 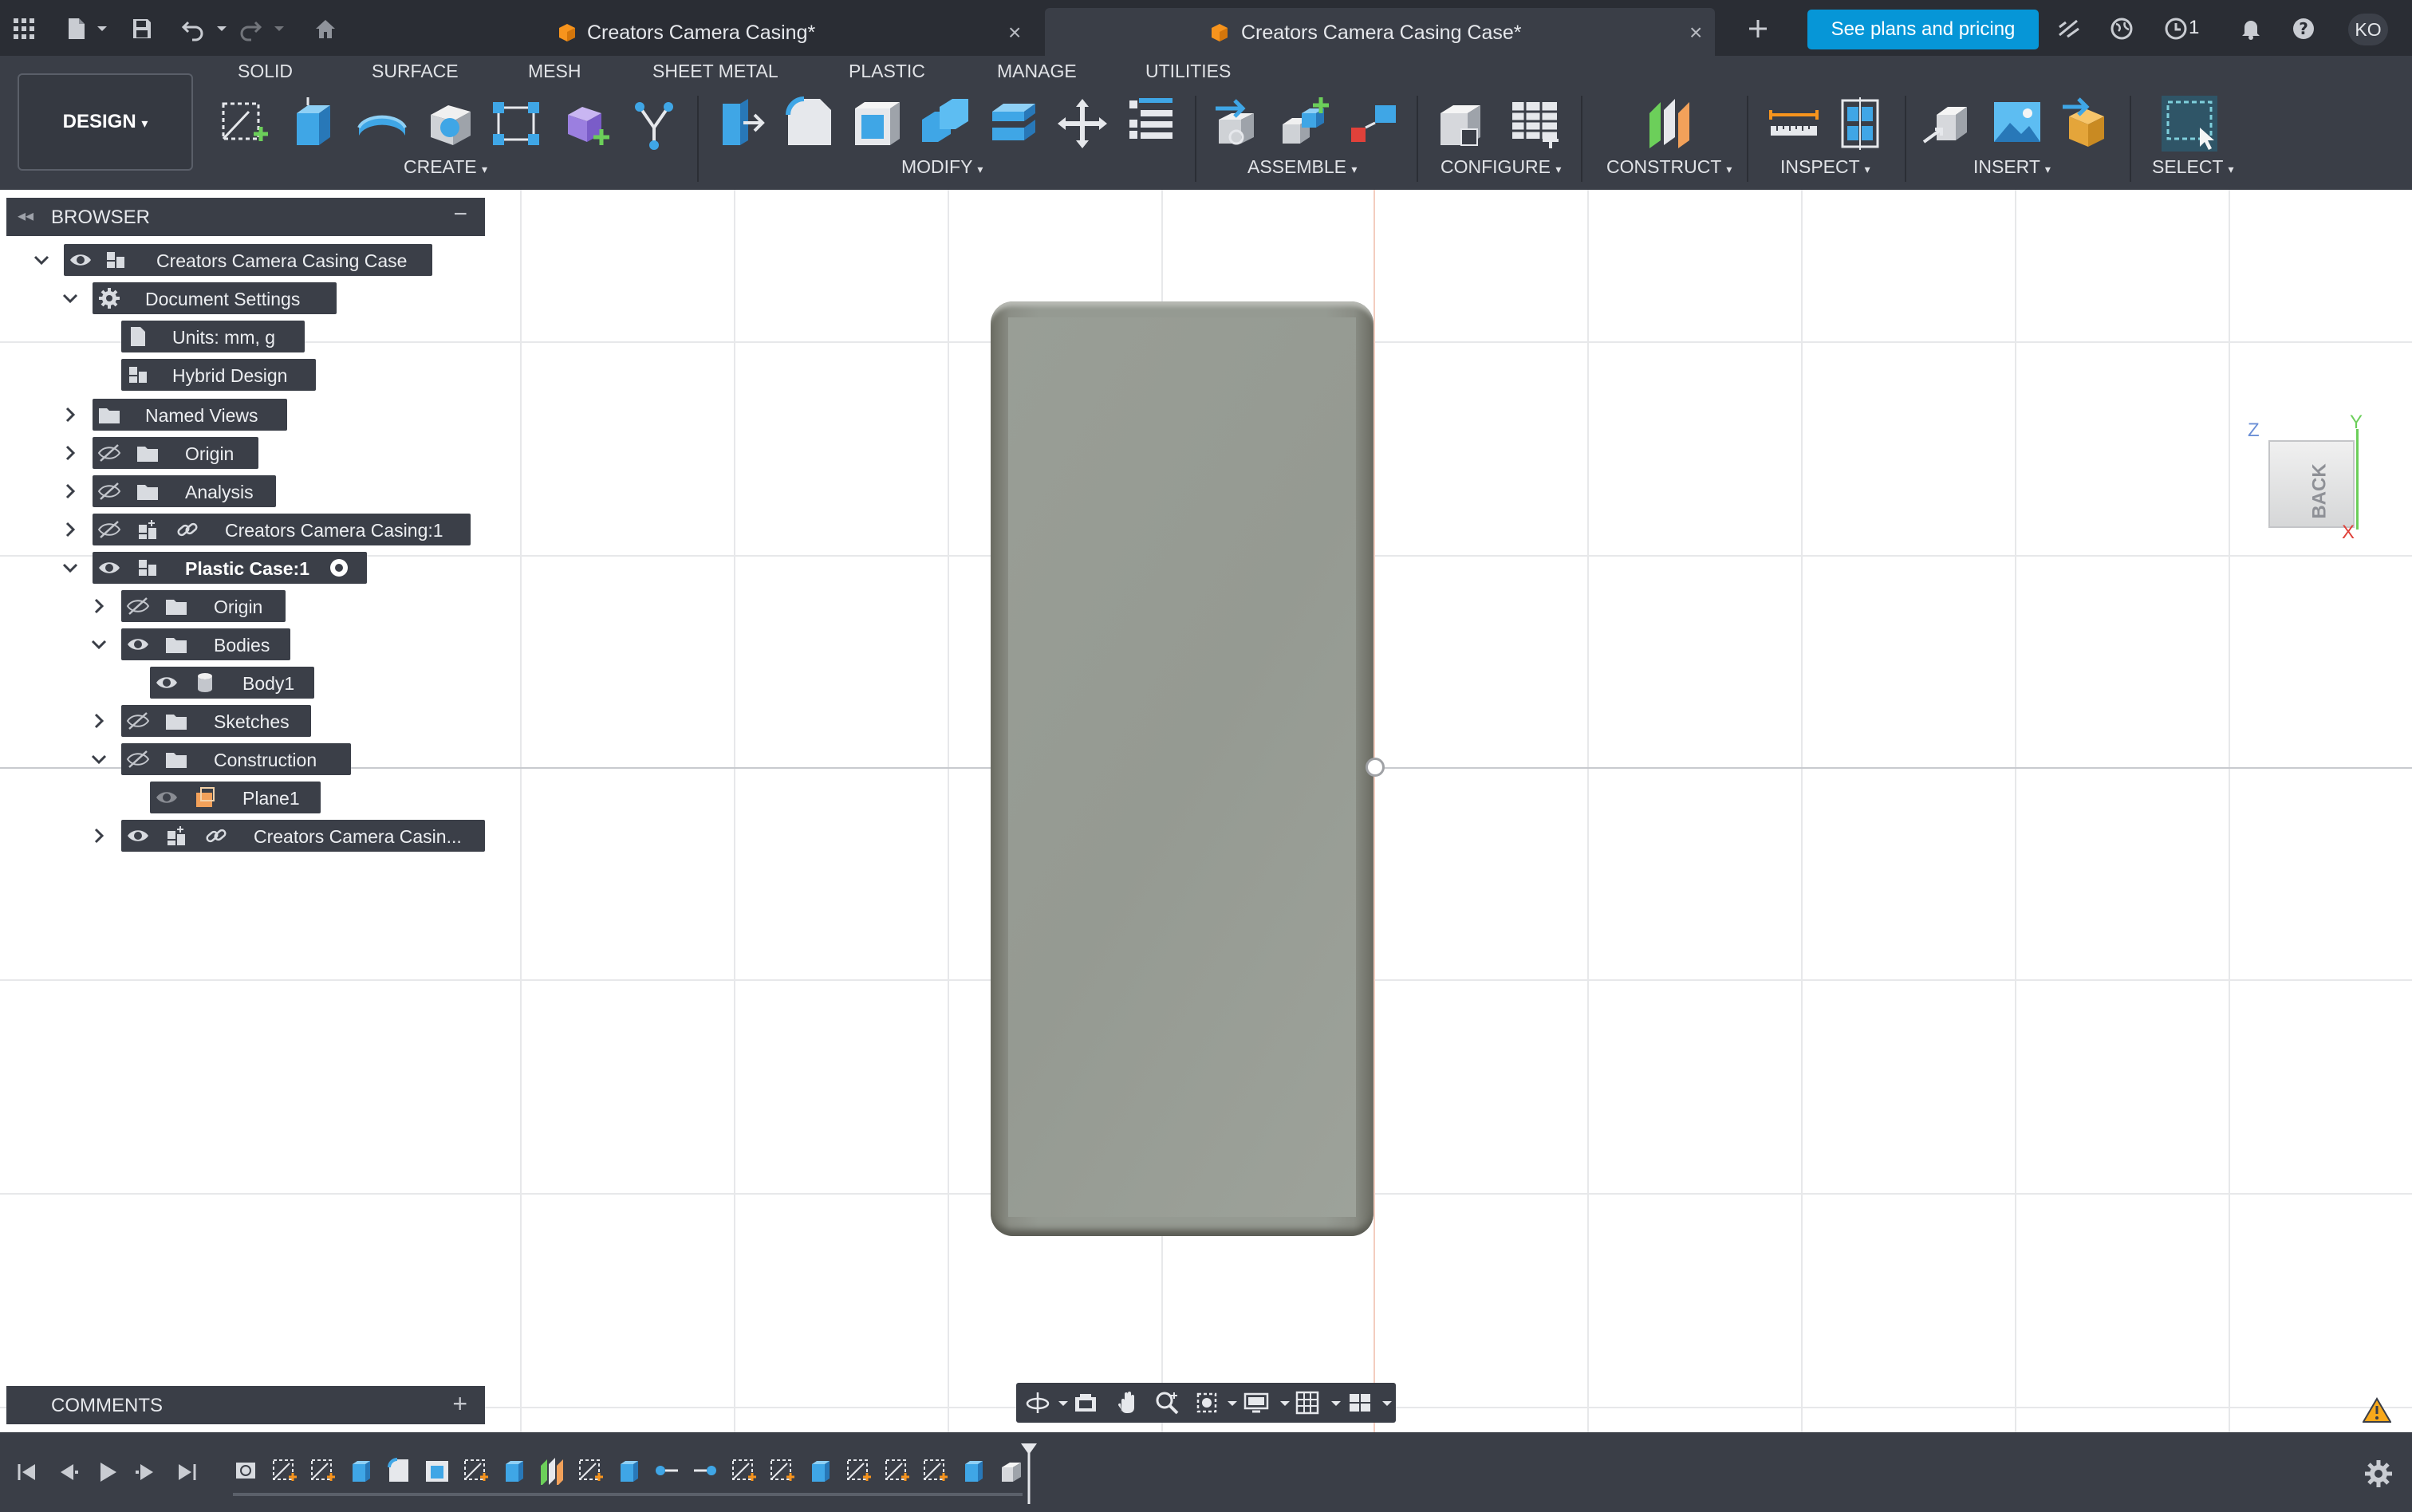 What do you see at coordinates (2378, 1473) in the screenshot?
I see `timeline-settings-gear-icon` at bounding box center [2378, 1473].